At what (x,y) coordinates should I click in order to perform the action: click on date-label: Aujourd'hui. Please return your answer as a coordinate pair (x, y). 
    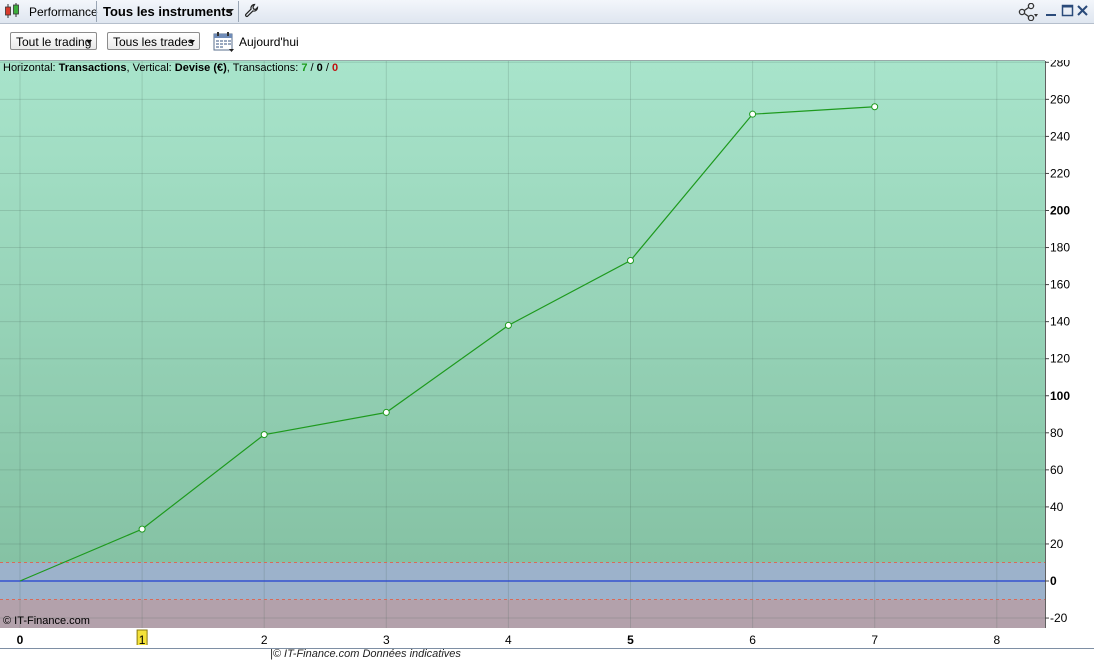
    Looking at the image, I should click on (269, 42).